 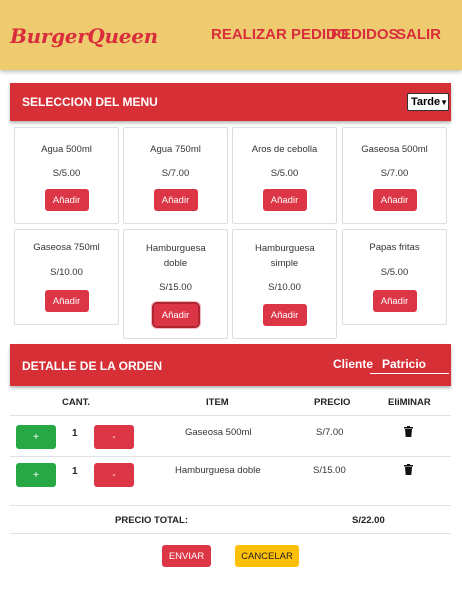 What do you see at coordinates (368, 520) in the screenshot?
I see `total-value: S/22.00` at bounding box center [368, 520].